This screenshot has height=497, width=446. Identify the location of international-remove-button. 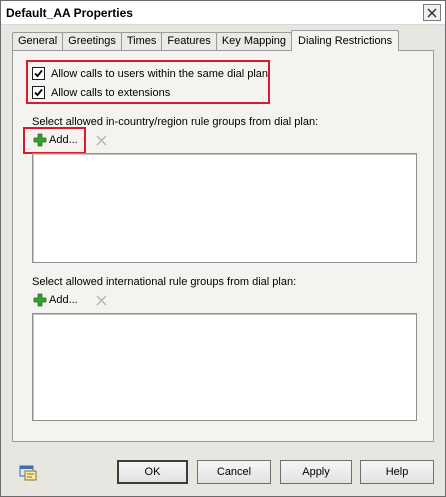
(101, 302).